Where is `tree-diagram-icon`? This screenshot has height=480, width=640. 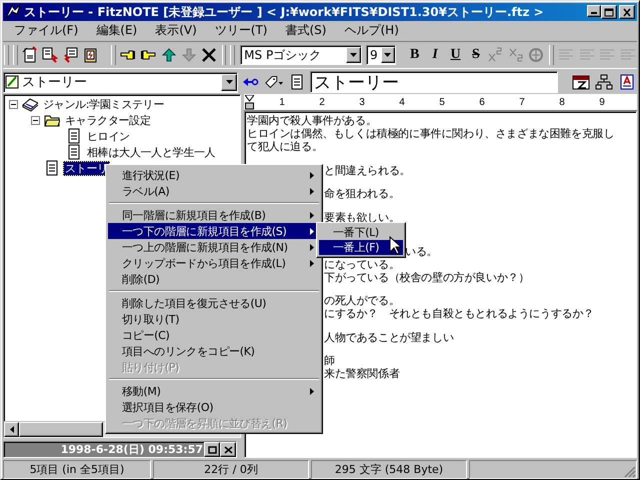 tree-diagram-icon is located at coordinates (604, 82).